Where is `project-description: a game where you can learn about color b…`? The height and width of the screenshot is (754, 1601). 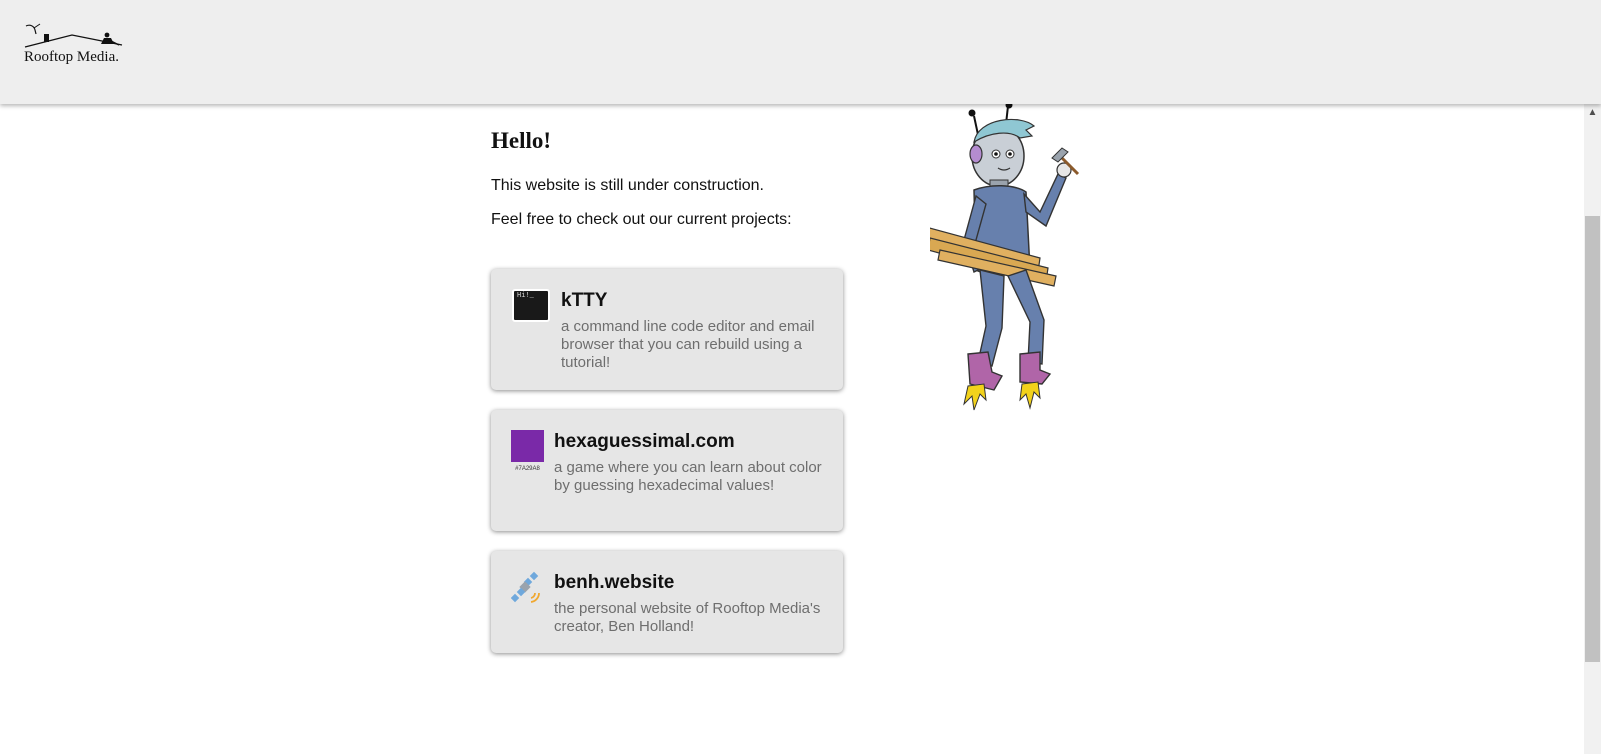 project-description: a game where you can learn about color b… is located at coordinates (688, 476).